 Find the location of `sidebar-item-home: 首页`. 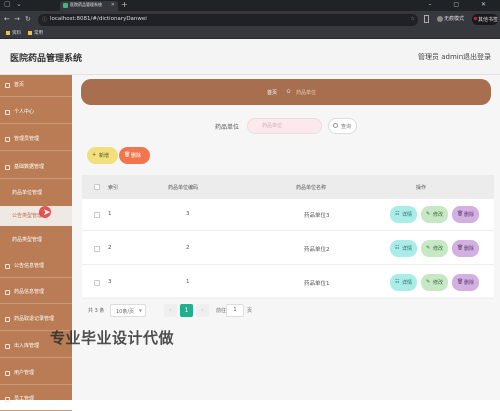

sidebar-item-home: 首页 is located at coordinates (36, 86).